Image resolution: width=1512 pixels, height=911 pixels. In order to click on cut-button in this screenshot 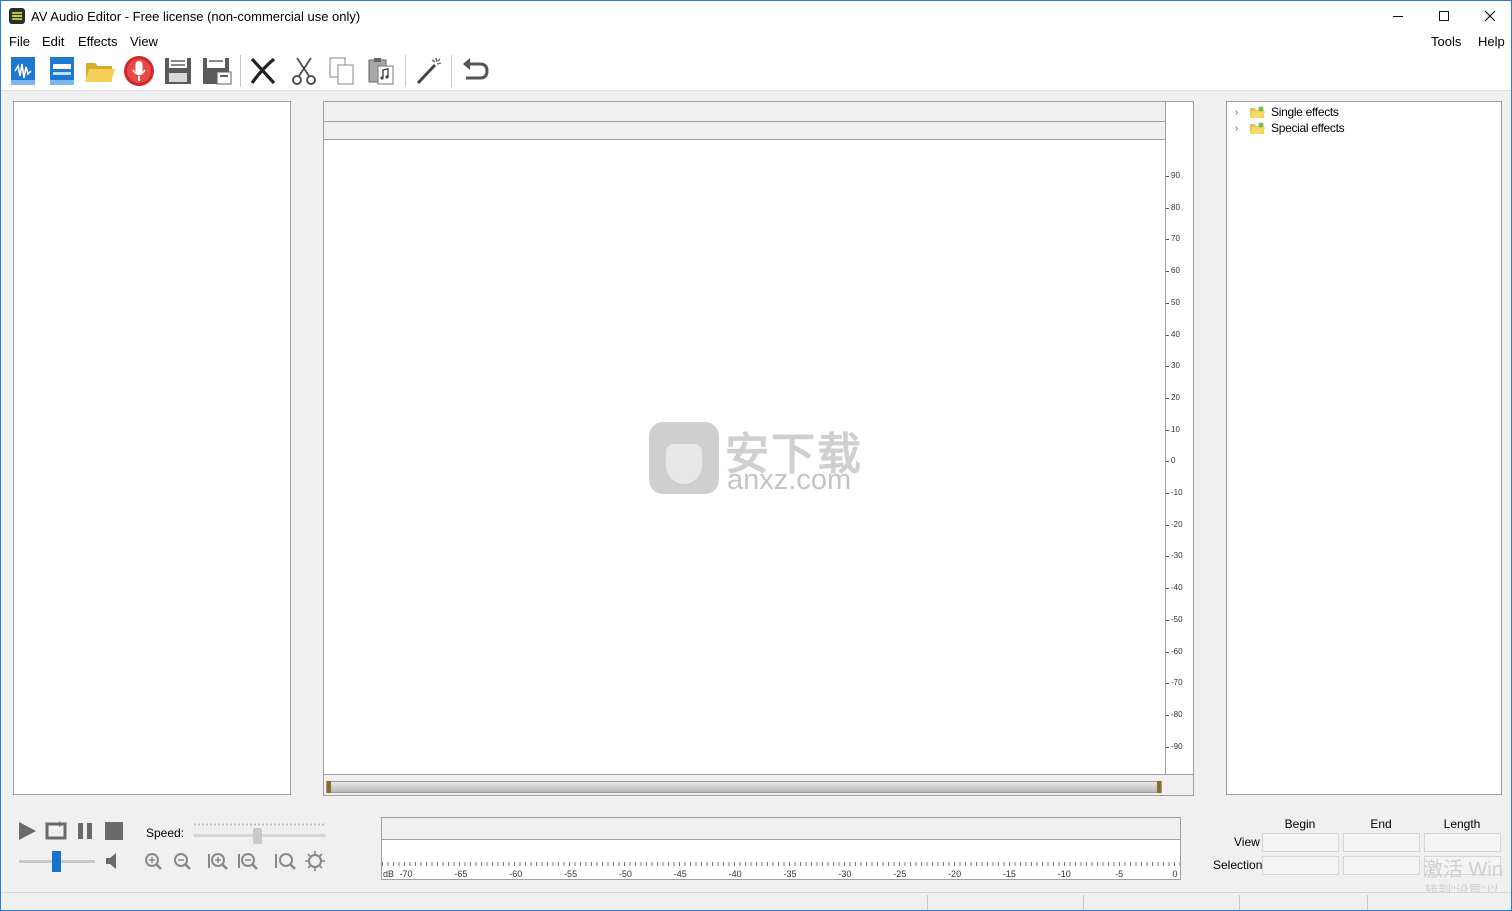, I will do `click(304, 71)`.